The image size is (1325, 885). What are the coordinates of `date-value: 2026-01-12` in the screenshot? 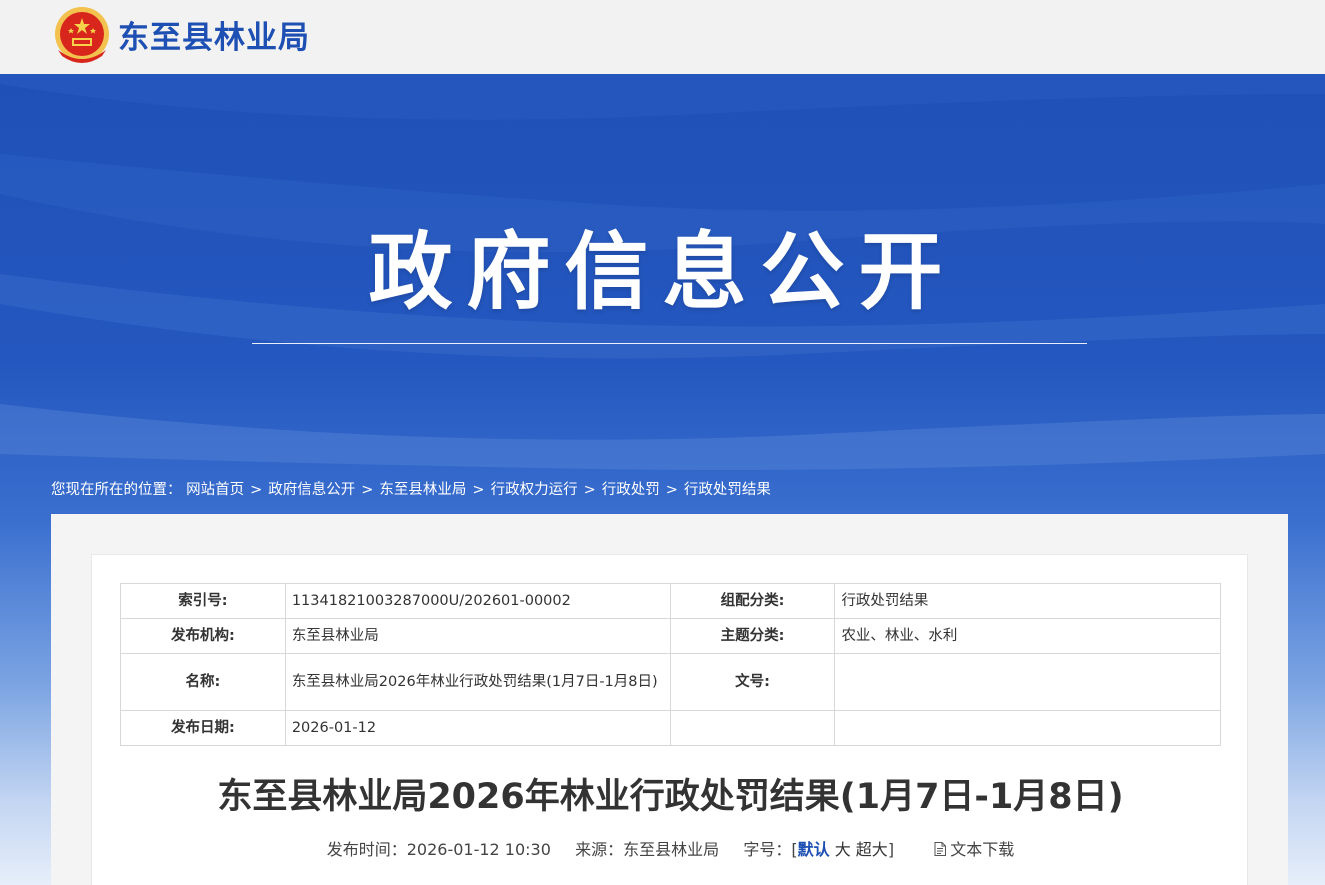 It's located at (477, 728).